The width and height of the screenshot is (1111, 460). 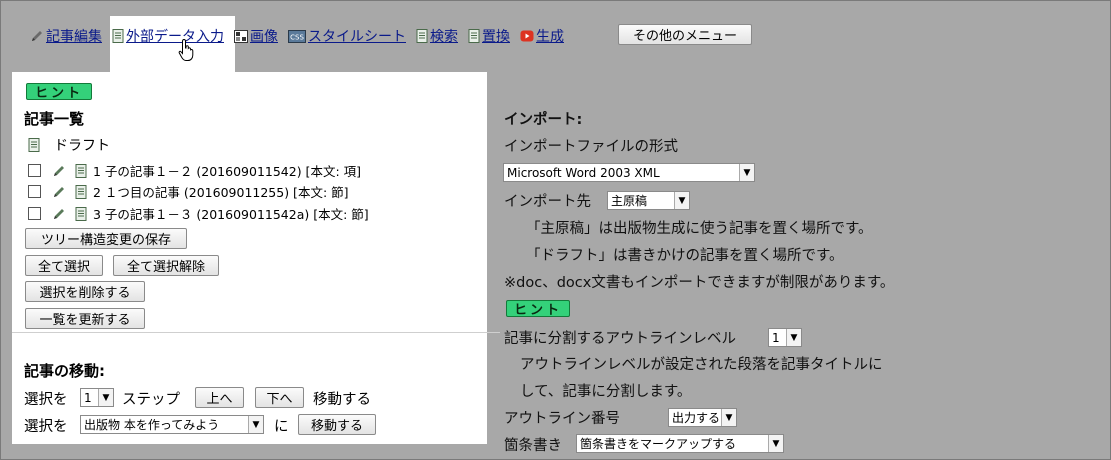 I want to click on select-all-button: 全て選択, so click(x=64, y=265).